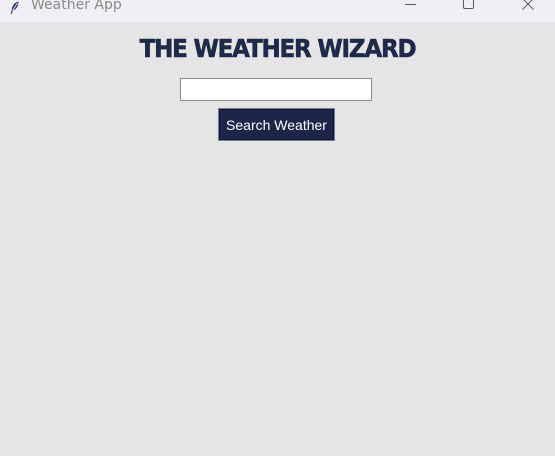  Describe the element at coordinates (276, 124) in the screenshot. I see `search-weather-button: Search Weather` at that location.